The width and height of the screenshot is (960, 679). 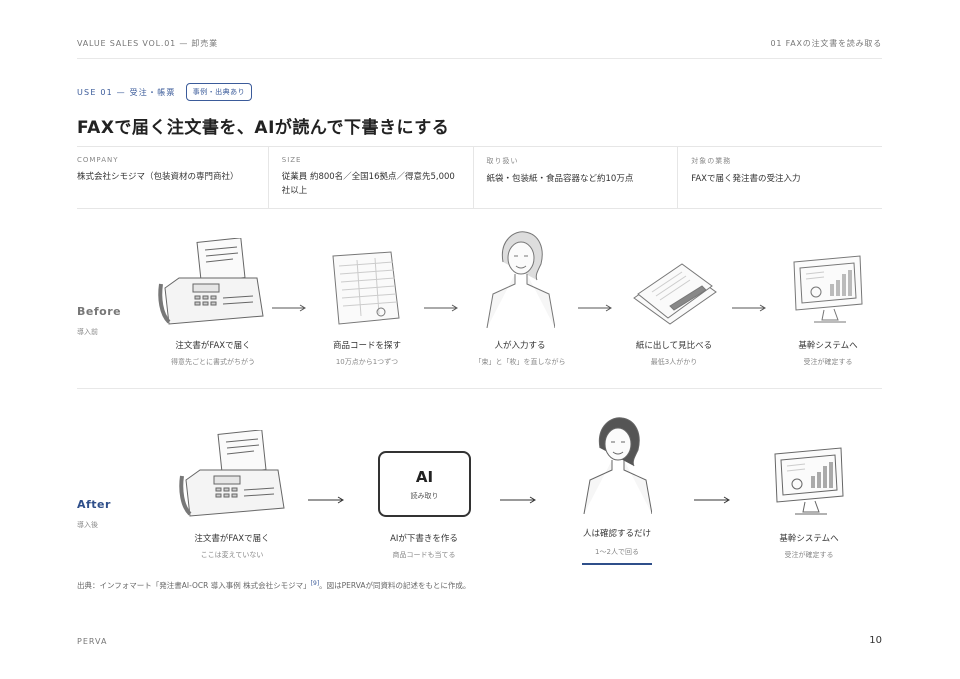 What do you see at coordinates (395, 585) in the screenshot?
I see `source-suffix: 。図はPERVAが同資料の記述をもとに作成。` at bounding box center [395, 585].